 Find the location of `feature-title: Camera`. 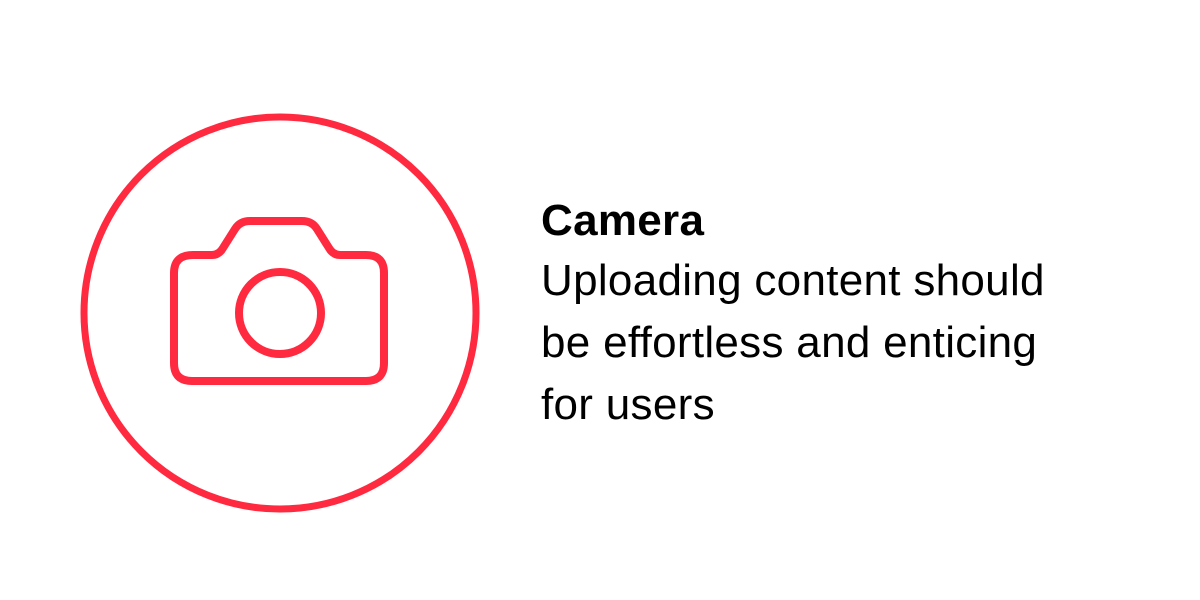

feature-title: Camera is located at coordinates (623, 220).